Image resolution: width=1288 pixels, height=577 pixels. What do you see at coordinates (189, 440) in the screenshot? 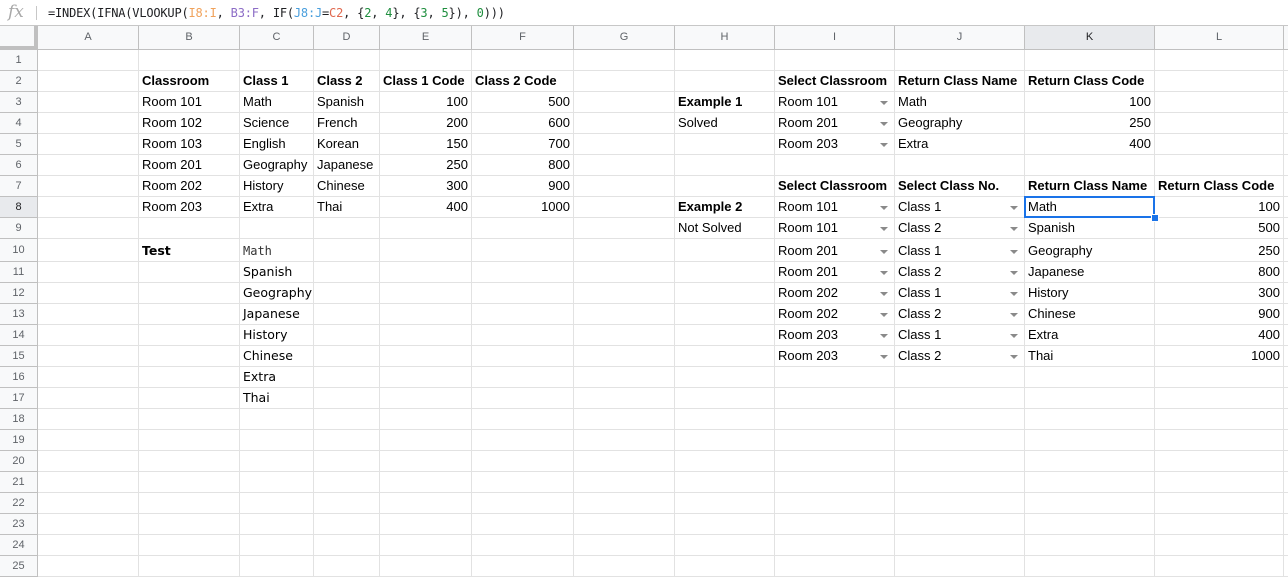
I see `cell-b19` at bounding box center [189, 440].